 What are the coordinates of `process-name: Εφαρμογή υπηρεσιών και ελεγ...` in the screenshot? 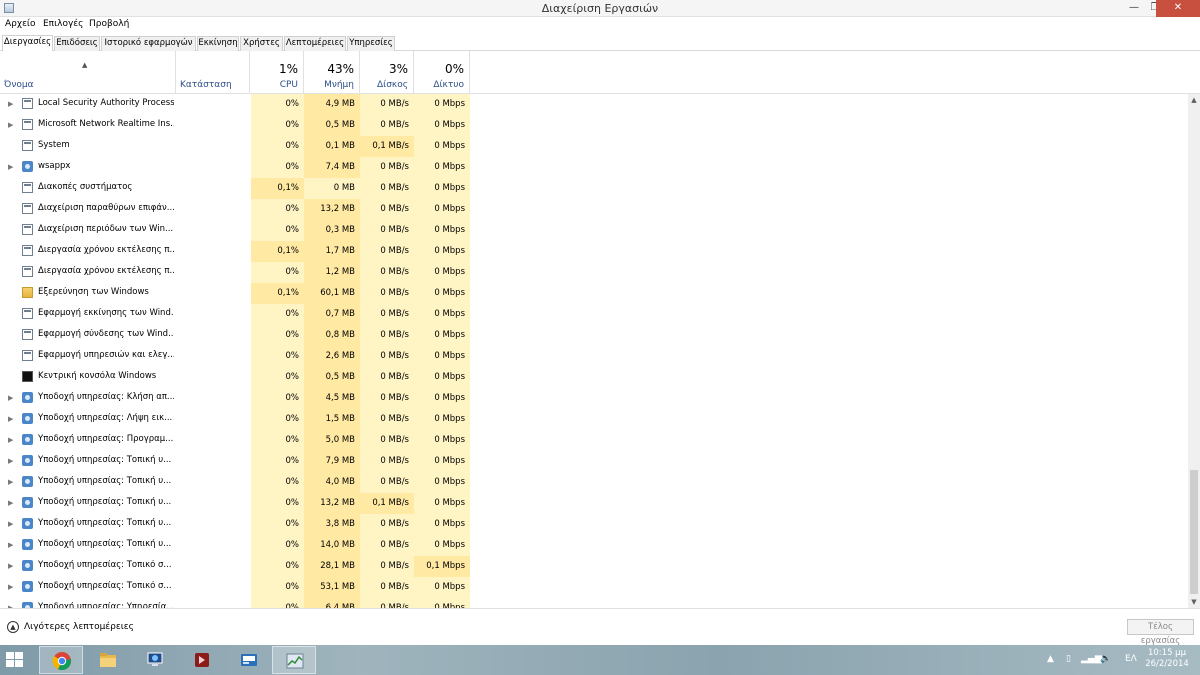 It's located at (106, 355).